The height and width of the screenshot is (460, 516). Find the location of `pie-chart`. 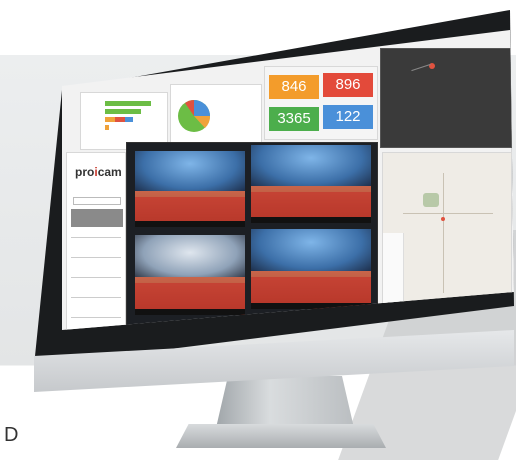

pie-chart is located at coordinates (194, 116).